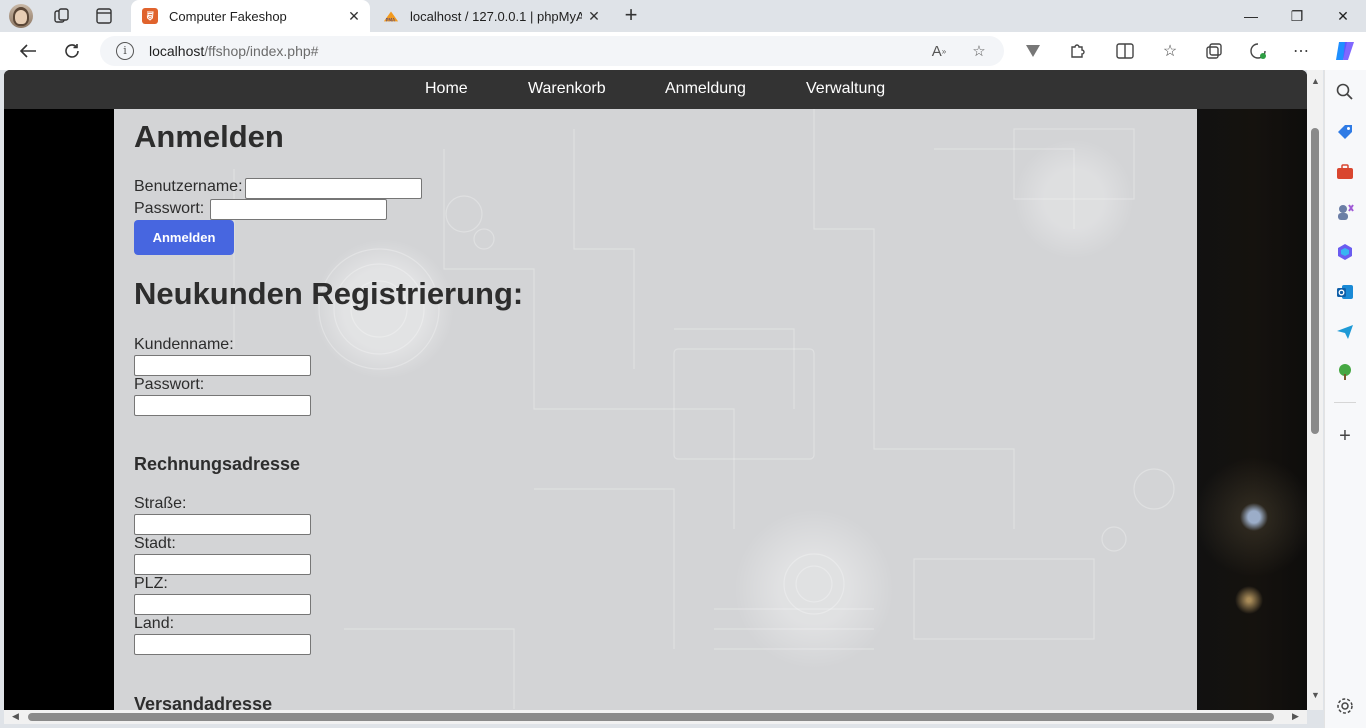 The width and height of the screenshot is (1366, 728). I want to click on microsoft-365-icon, so click(1345, 252).